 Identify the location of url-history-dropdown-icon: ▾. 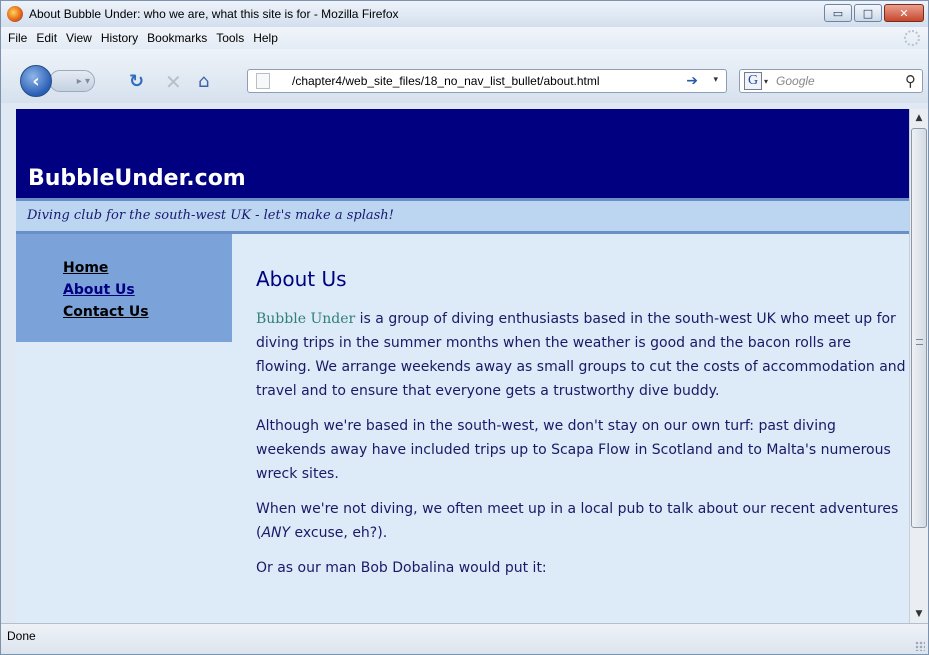
(715, 80).